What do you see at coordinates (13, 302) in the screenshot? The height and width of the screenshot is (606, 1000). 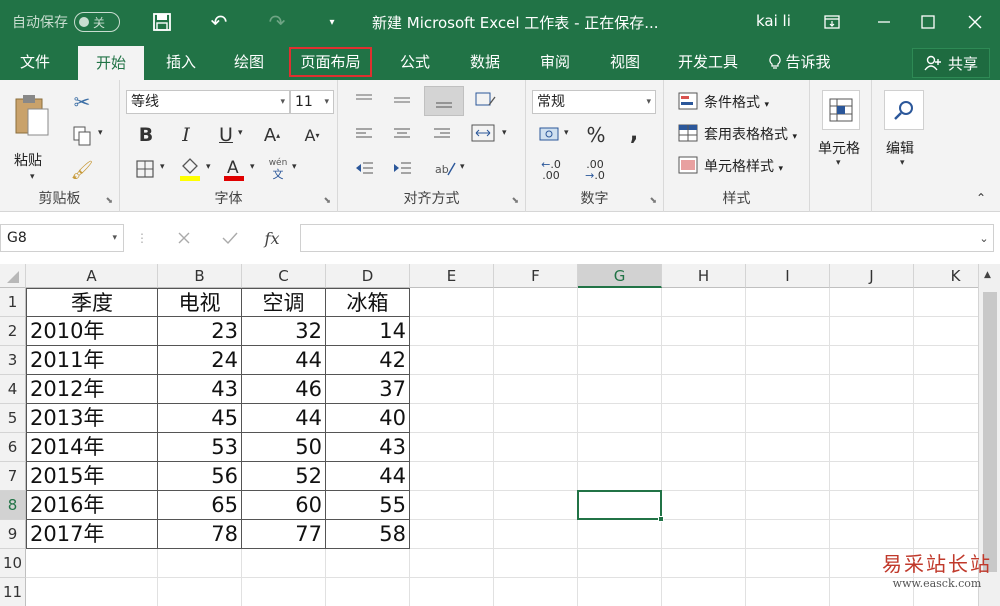 I see `row-header-1: 1` at bounding box center [13, 302].